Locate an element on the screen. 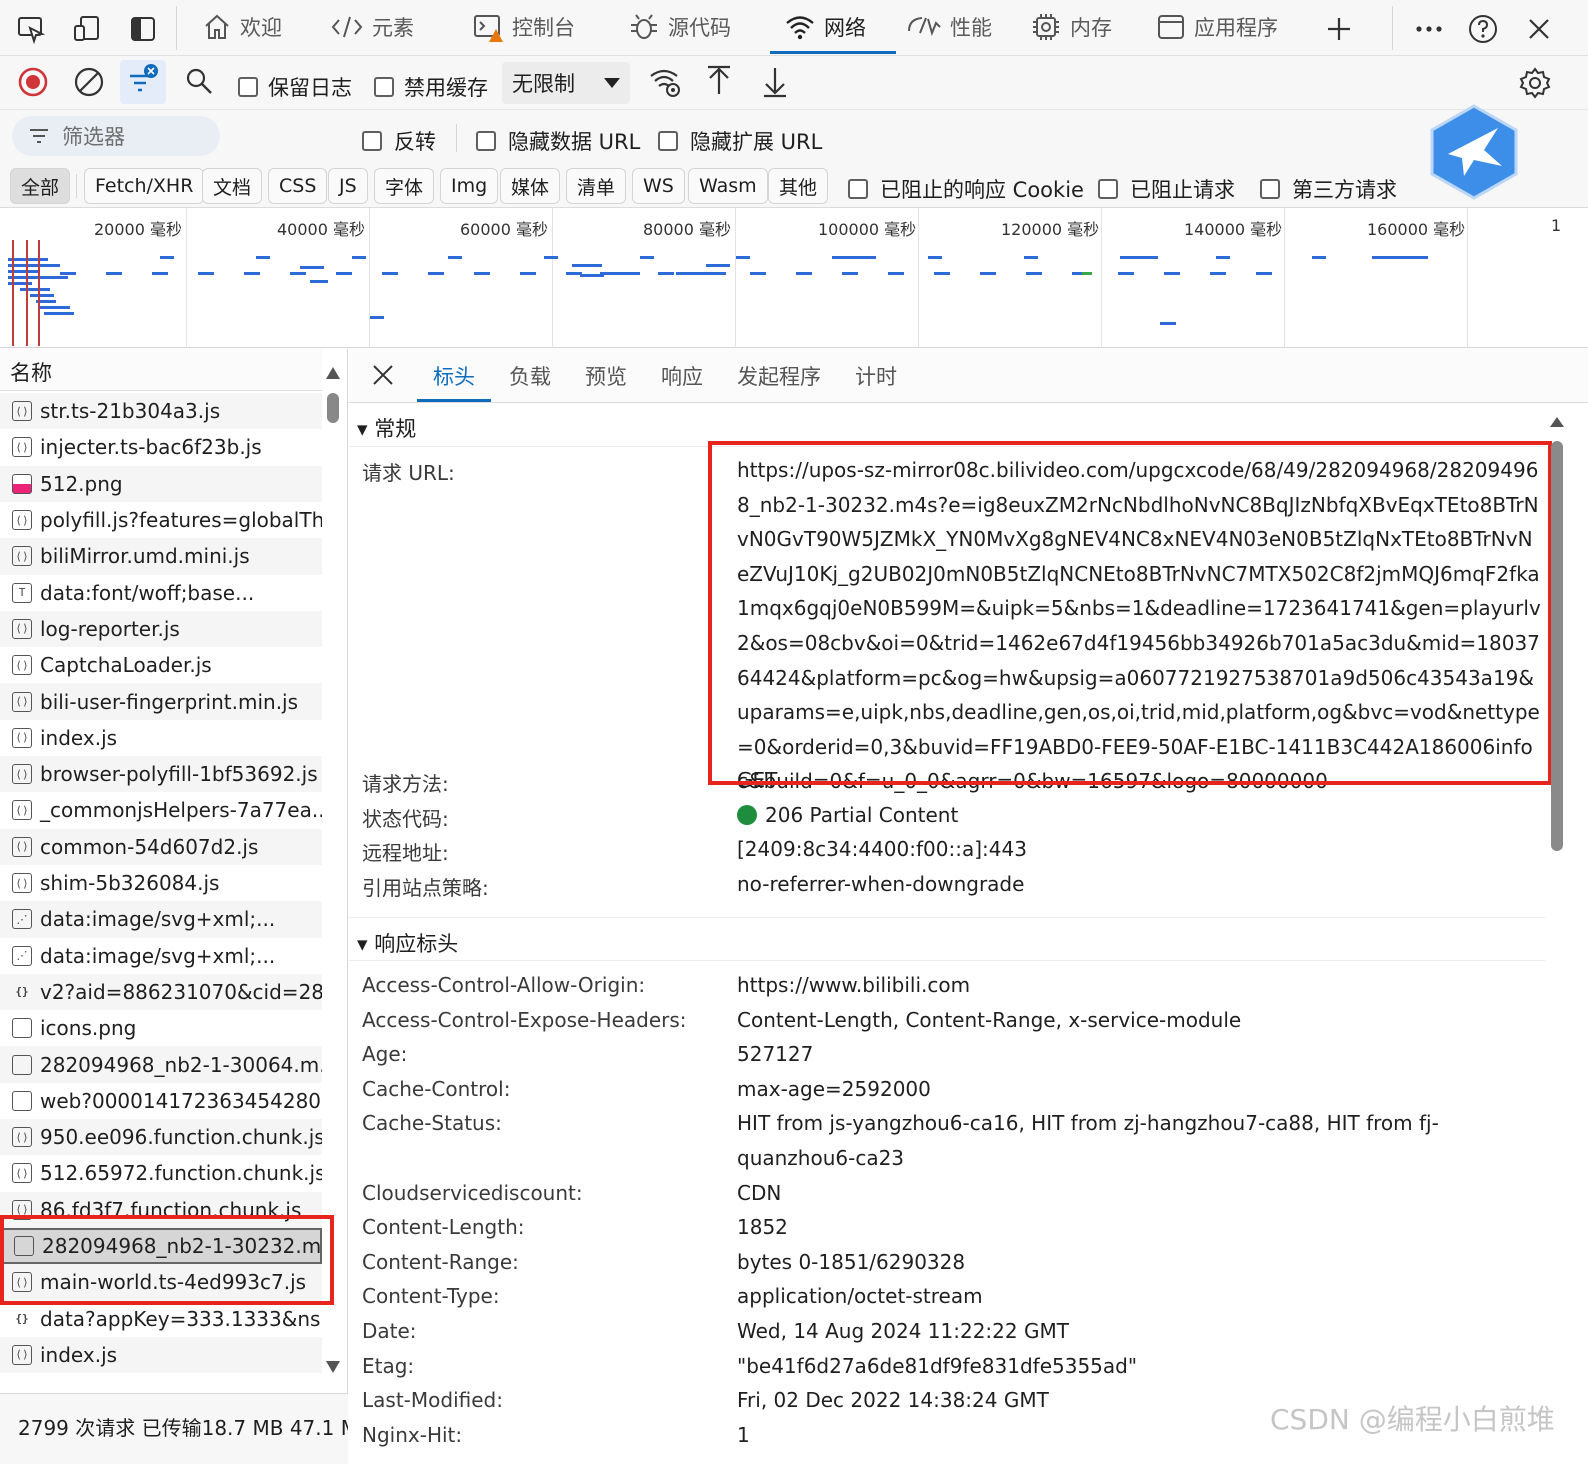  help-icon is located at coordinates (1483, 29).